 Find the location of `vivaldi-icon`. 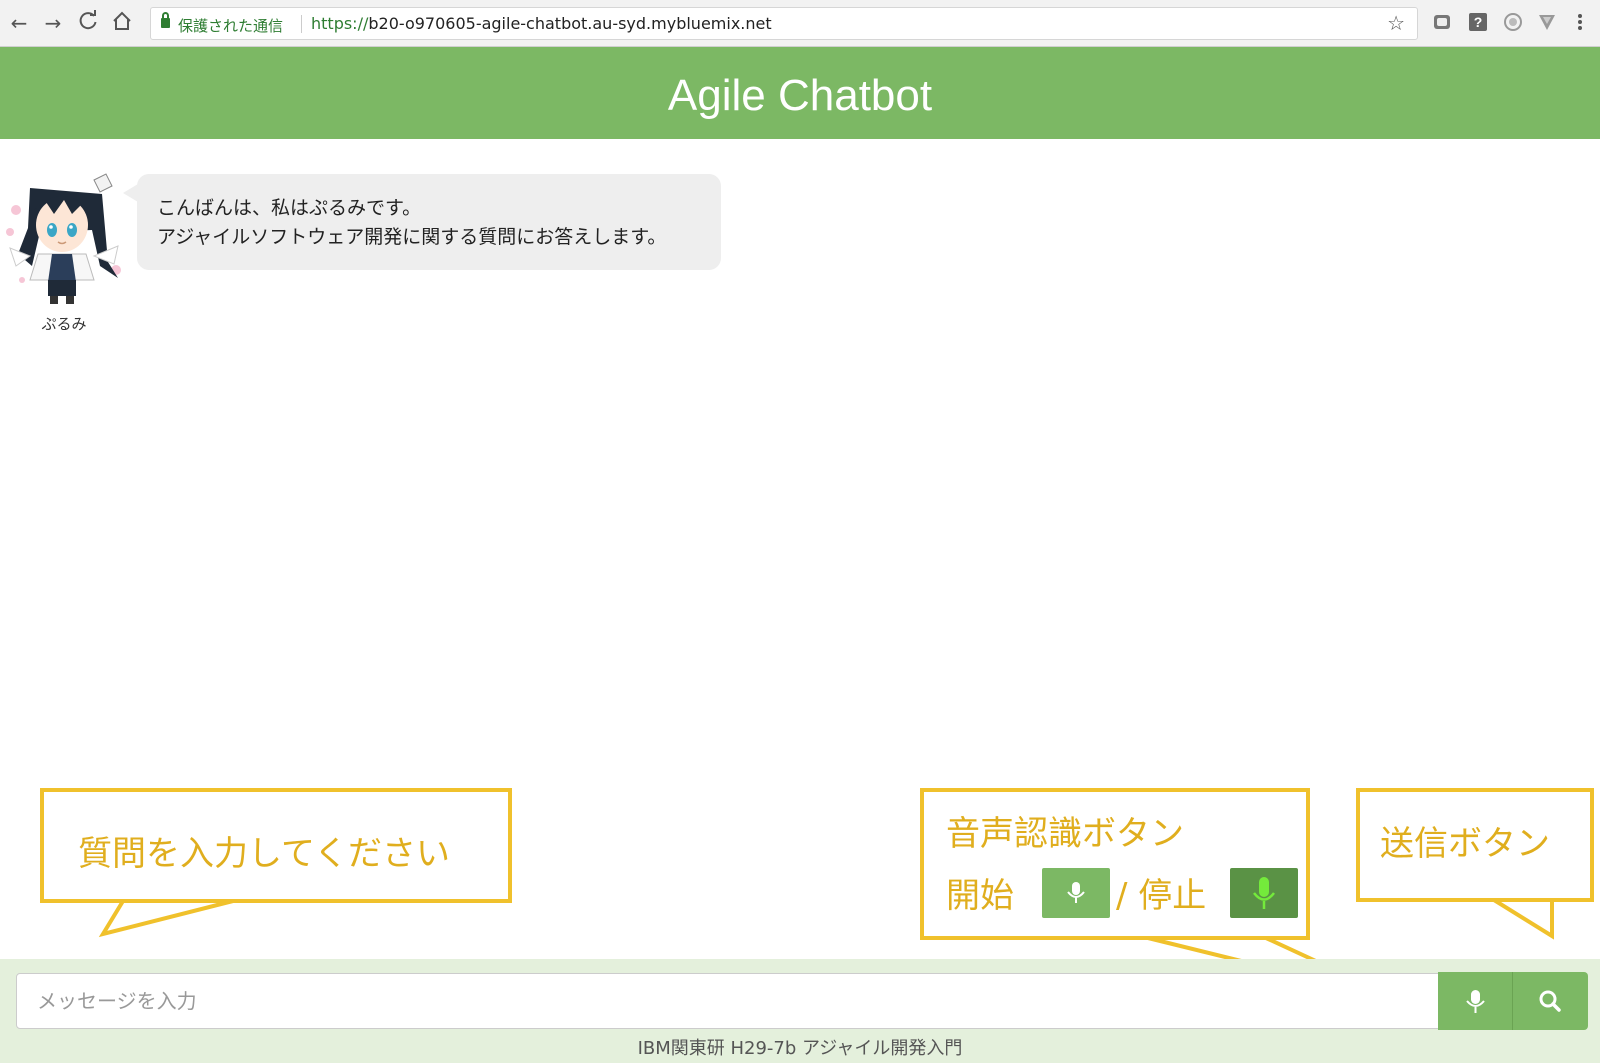

vivaldi-icon is located at coordinates (1547, 22).